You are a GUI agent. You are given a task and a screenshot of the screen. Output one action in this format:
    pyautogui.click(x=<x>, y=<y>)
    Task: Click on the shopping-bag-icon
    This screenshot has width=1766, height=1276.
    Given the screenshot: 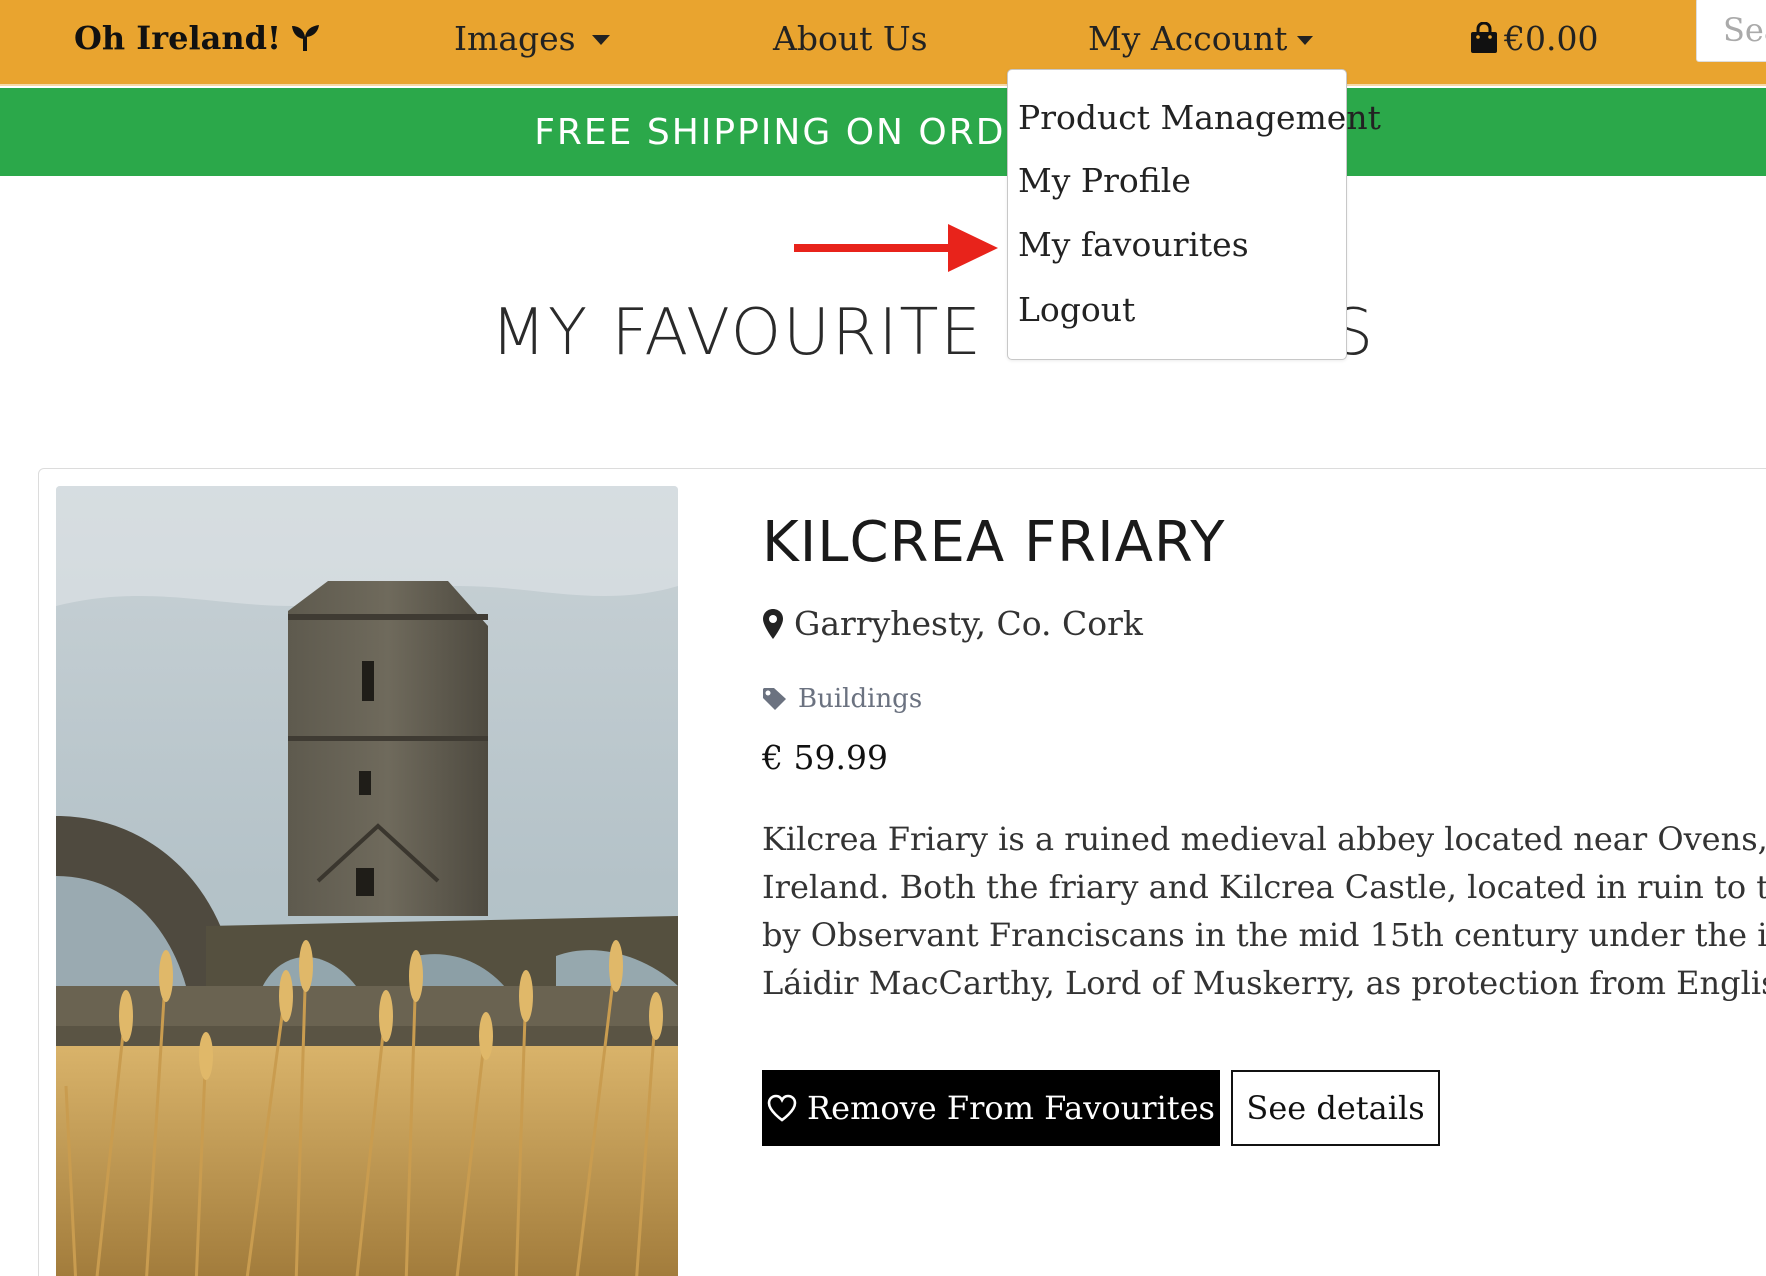 What is the action you would take?
    pyautogui.click(x=1484, y=37)
    